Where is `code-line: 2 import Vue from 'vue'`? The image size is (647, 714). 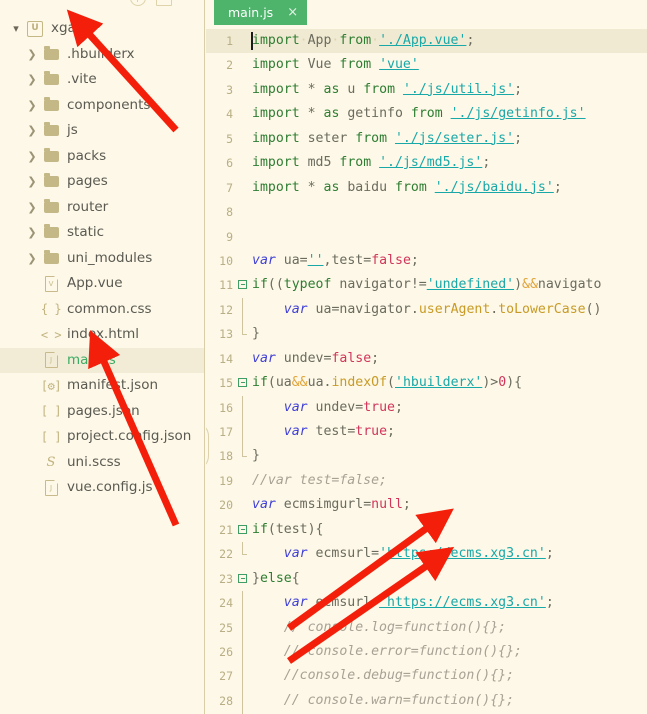 code-line: 2 import Vue from 'vue' is located at coordinates (426, 65).